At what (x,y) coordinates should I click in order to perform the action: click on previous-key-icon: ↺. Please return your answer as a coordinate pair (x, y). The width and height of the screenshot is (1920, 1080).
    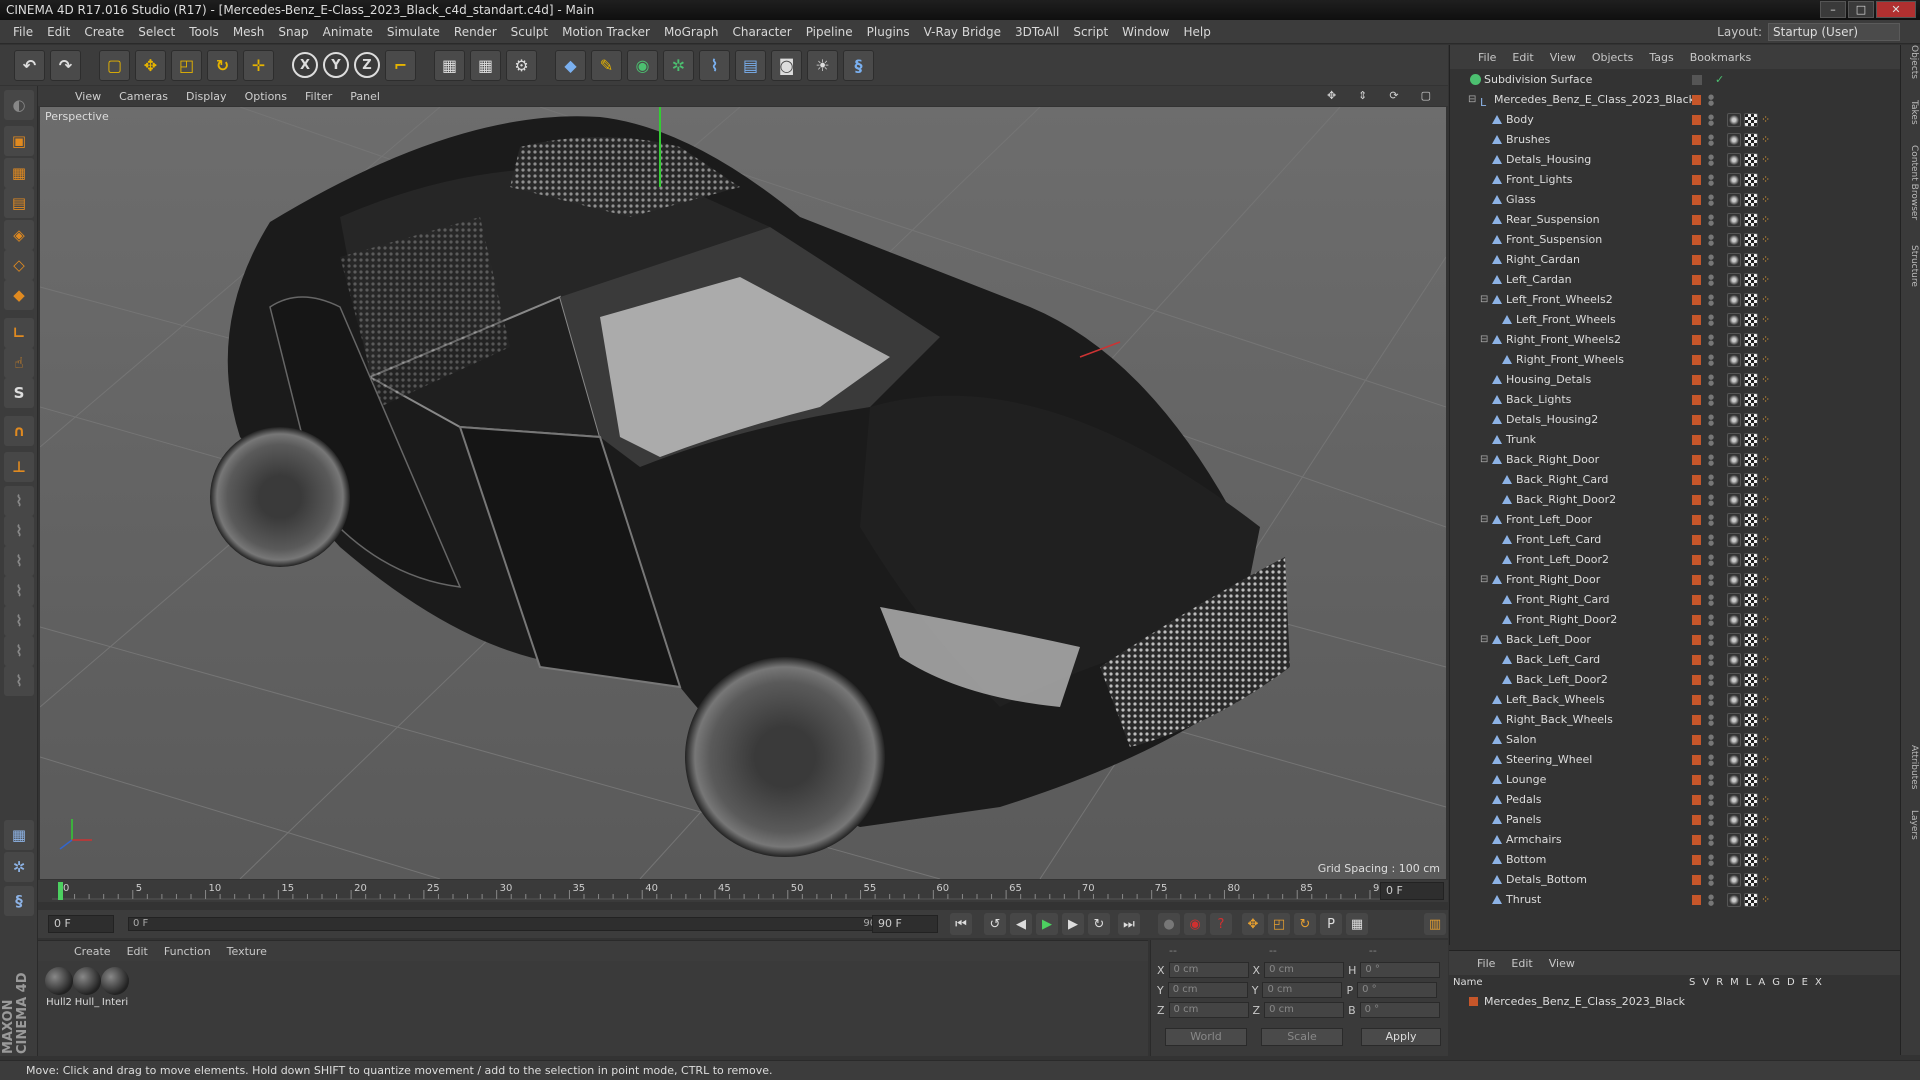
    Looking at the image, I should click on (995, 924).